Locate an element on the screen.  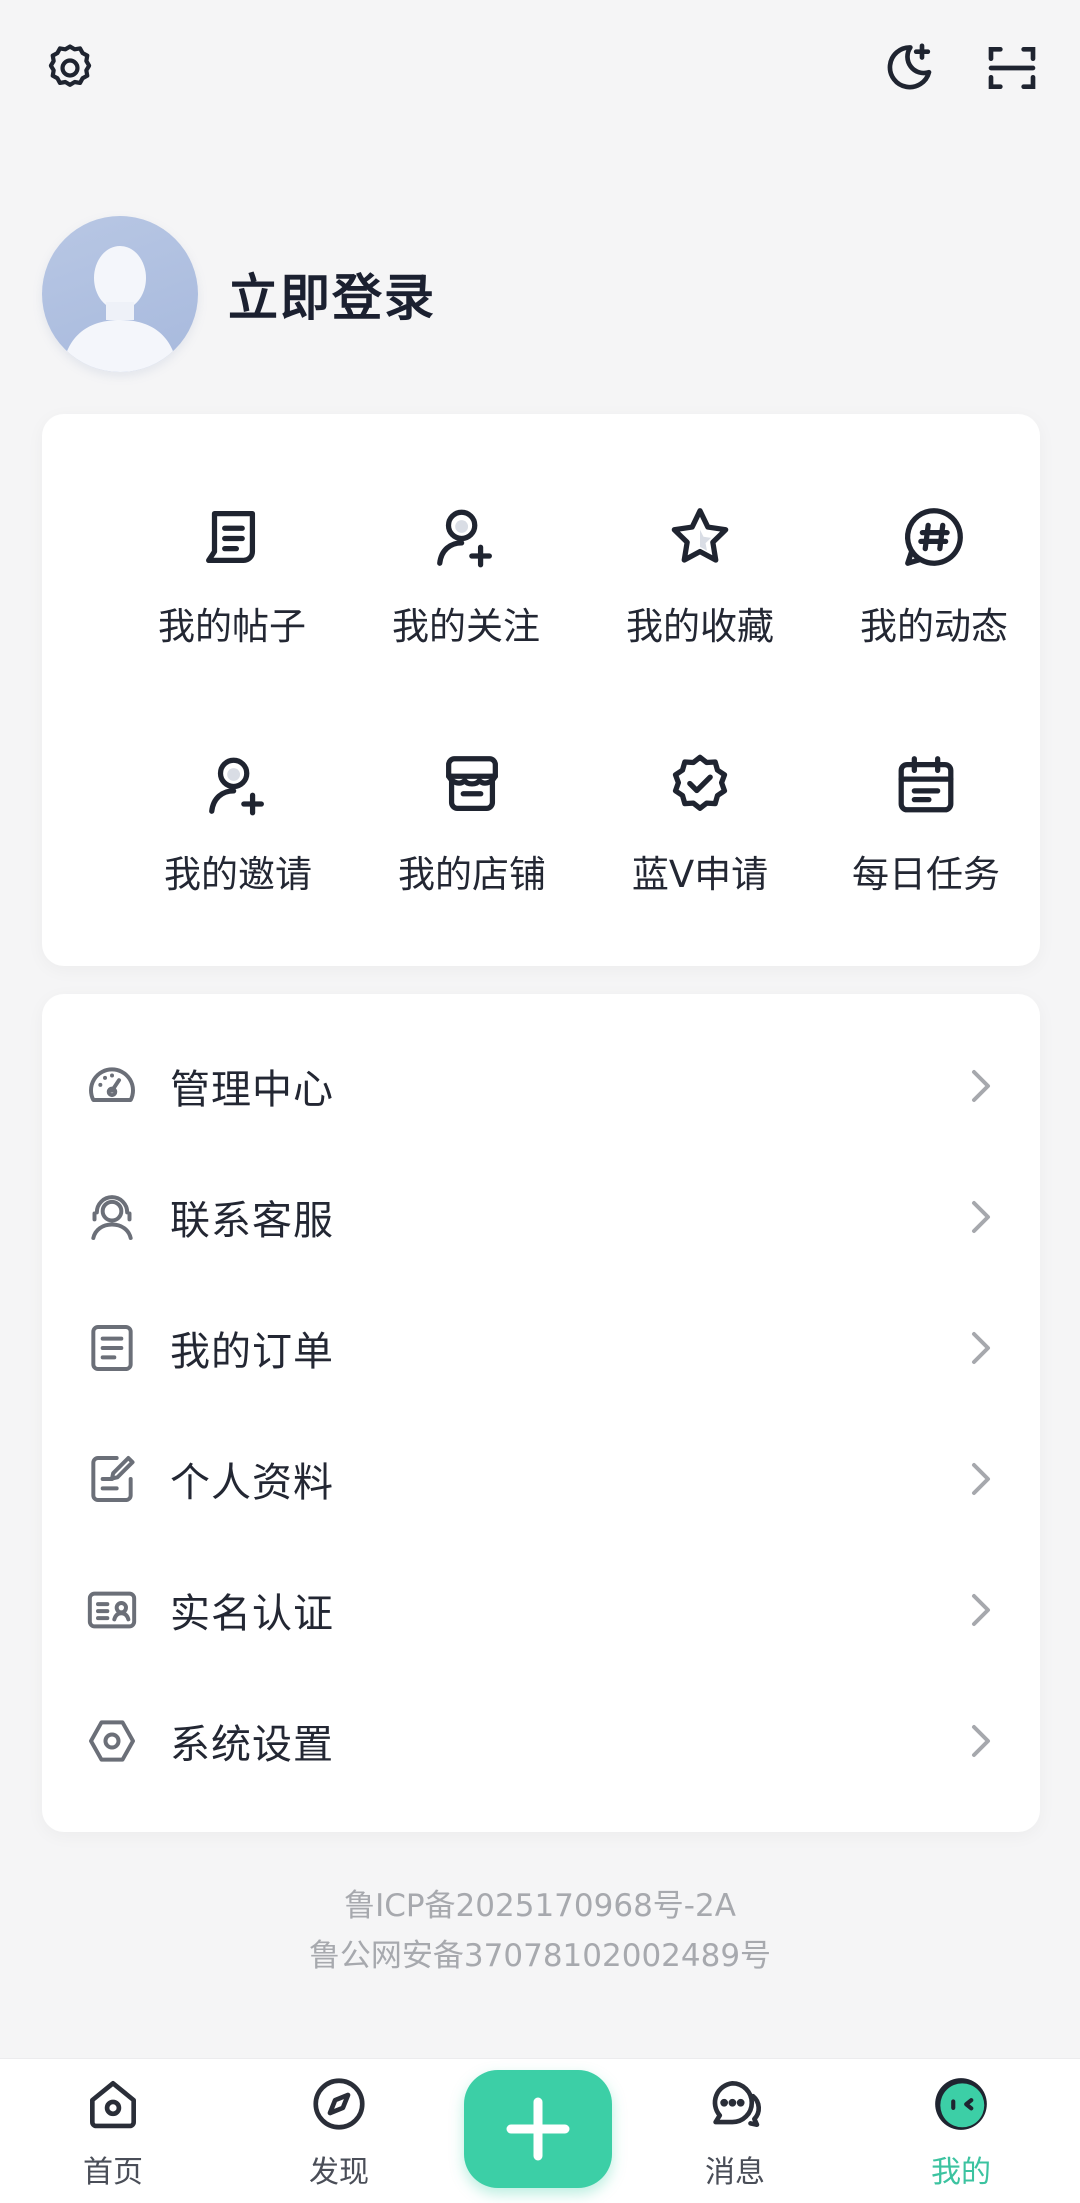
menu-label: 实名认证 is located at coordinates (252, 1613).